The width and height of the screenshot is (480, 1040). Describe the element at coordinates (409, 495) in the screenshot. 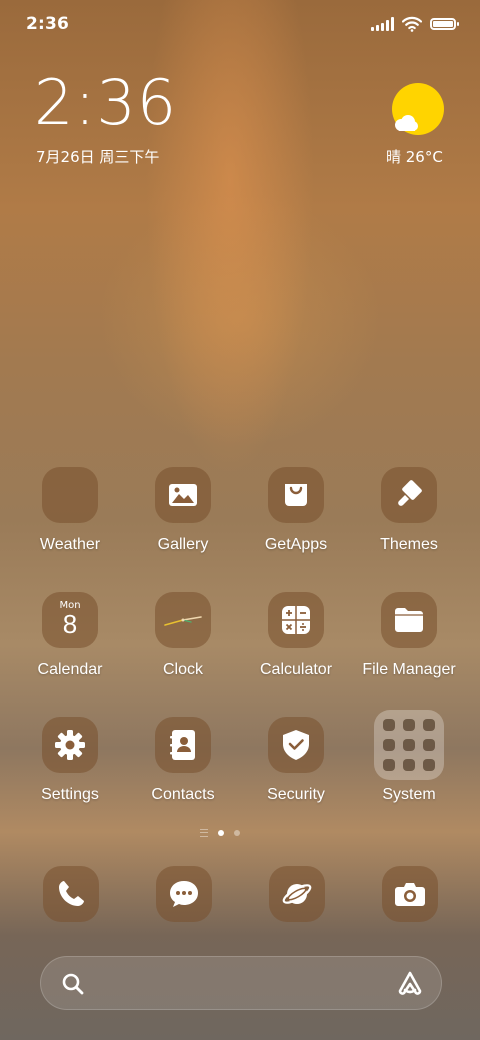

I see `paintbrush-icon` at that location.